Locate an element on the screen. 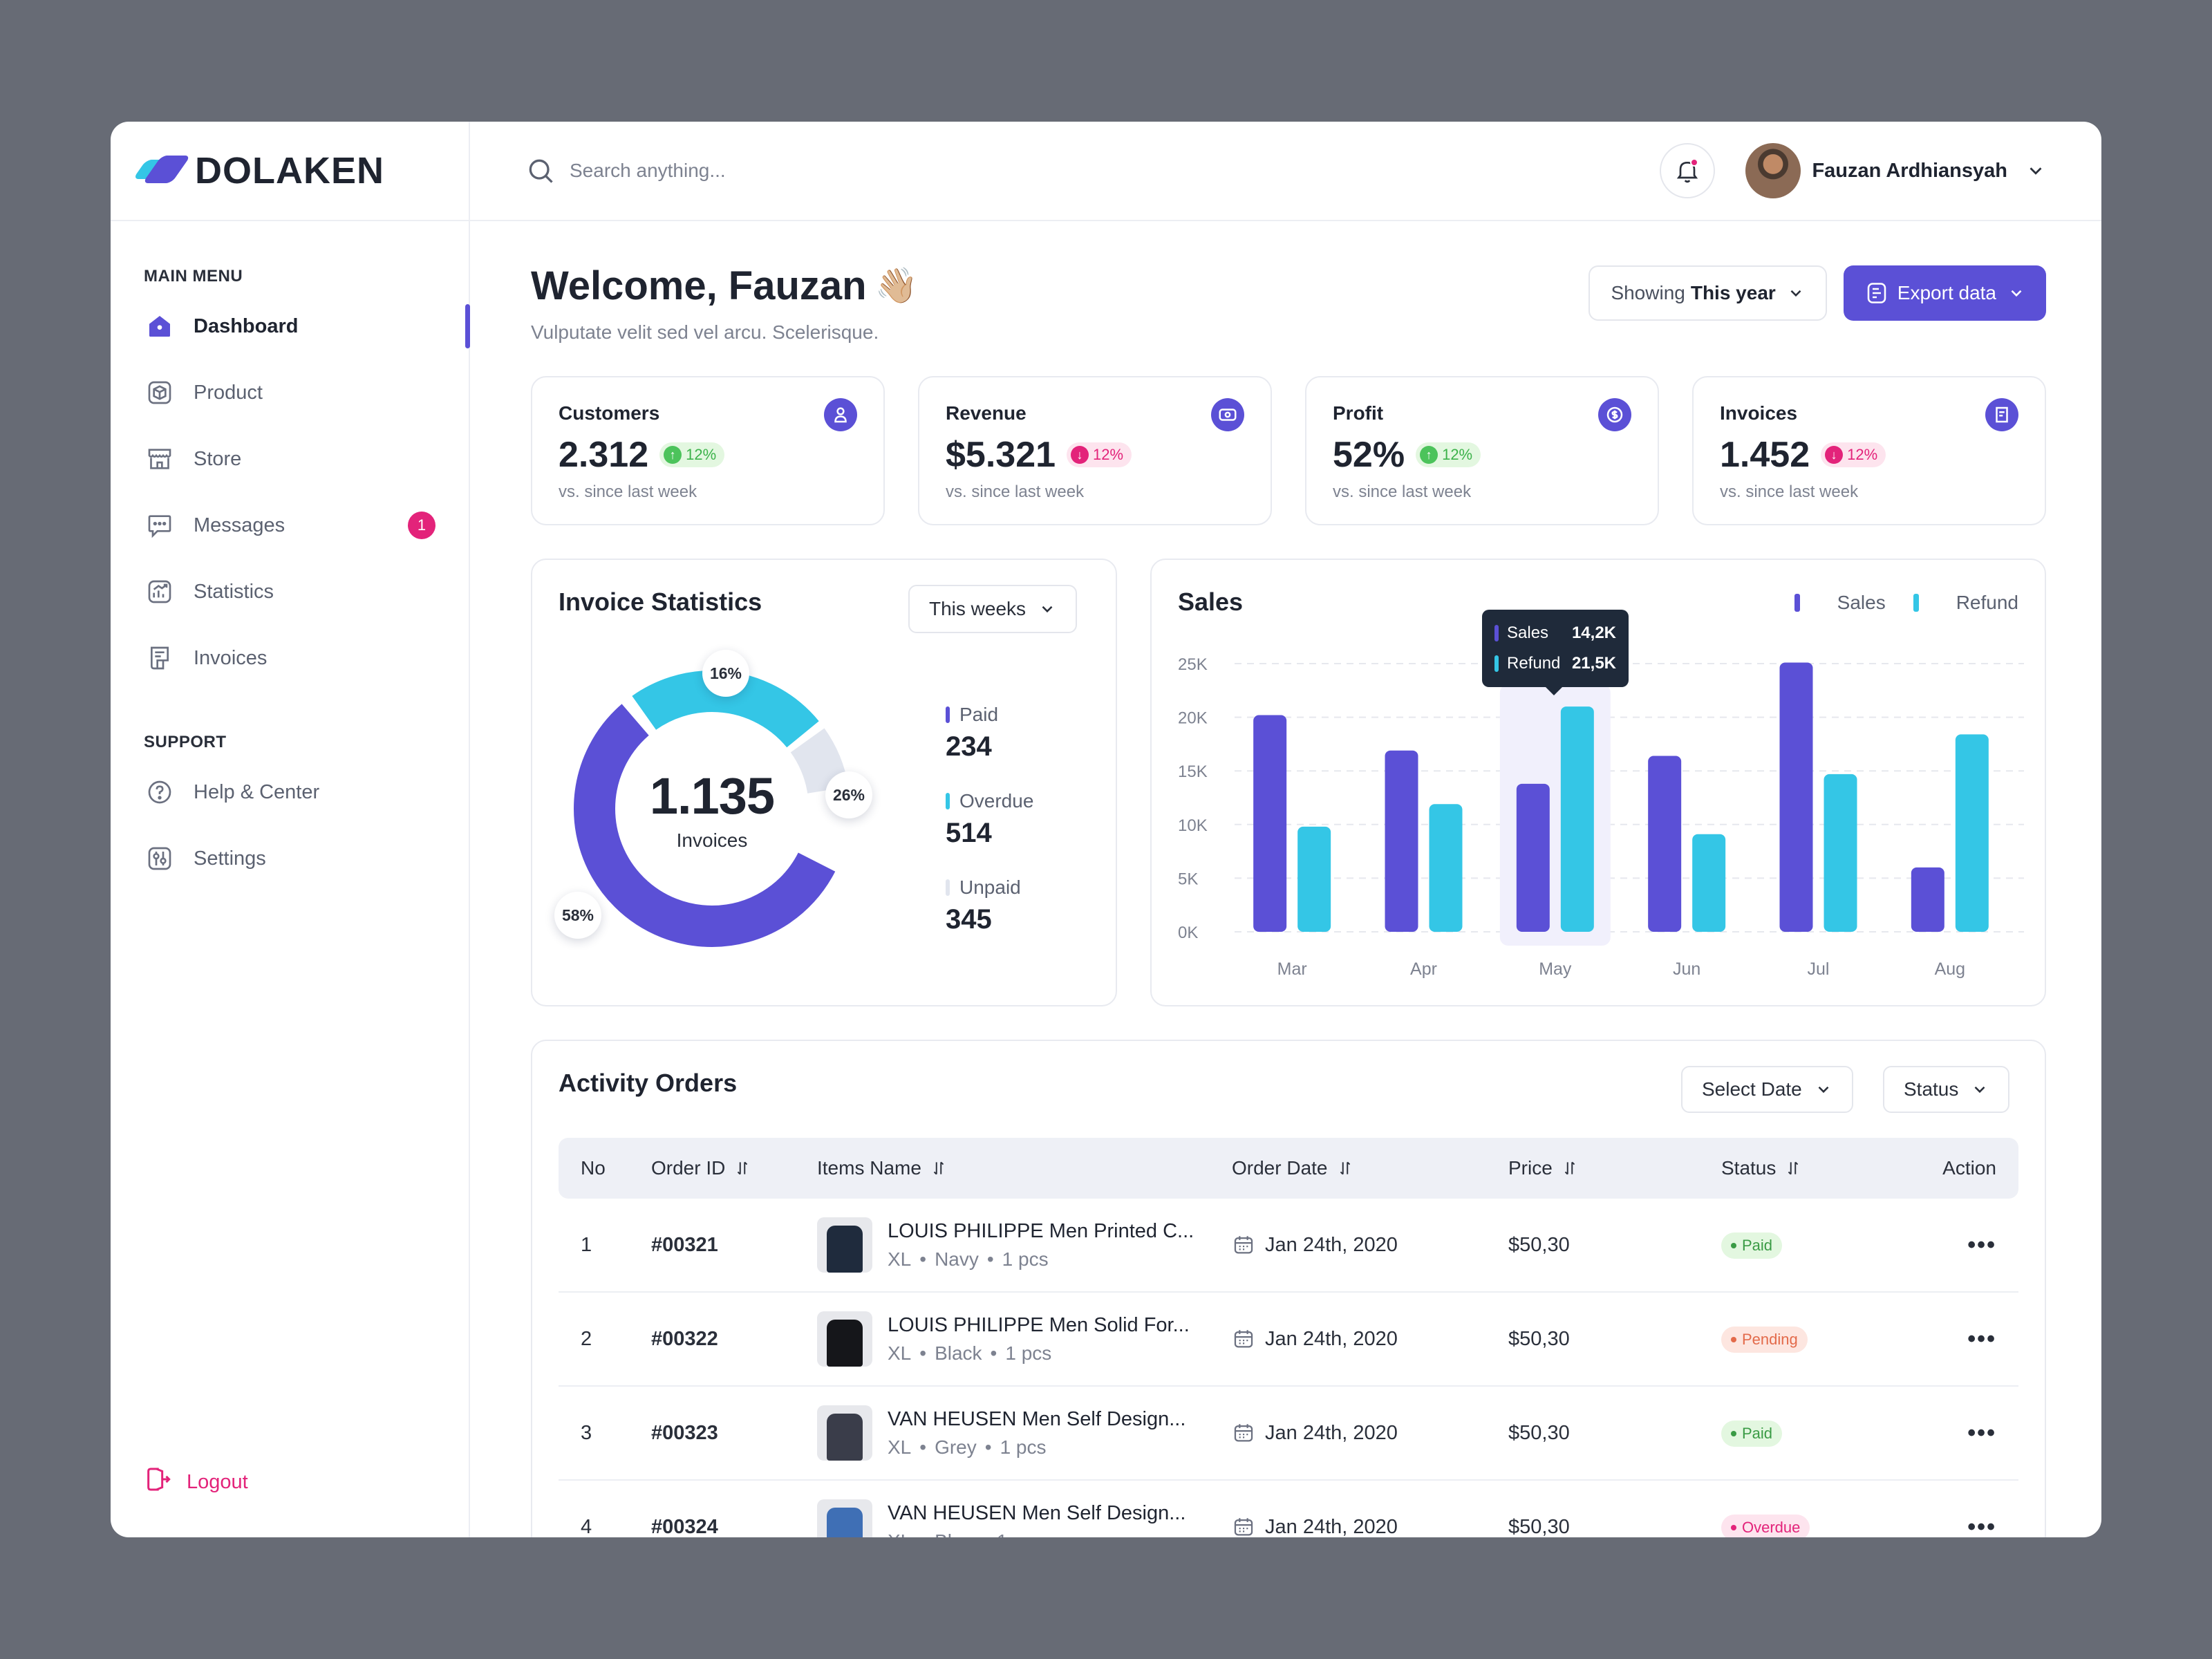 Image resolution: width=2212 pixels, height=1659 pixels. legend-item-unpaid: Unpaid 345 is located at coordinates (990, 906).